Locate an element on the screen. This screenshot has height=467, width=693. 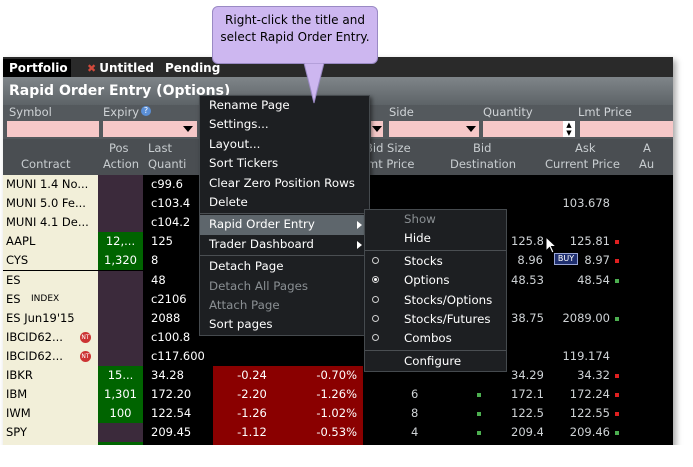
submenu-item-configure: Configure is located at coordinates (435, 361).